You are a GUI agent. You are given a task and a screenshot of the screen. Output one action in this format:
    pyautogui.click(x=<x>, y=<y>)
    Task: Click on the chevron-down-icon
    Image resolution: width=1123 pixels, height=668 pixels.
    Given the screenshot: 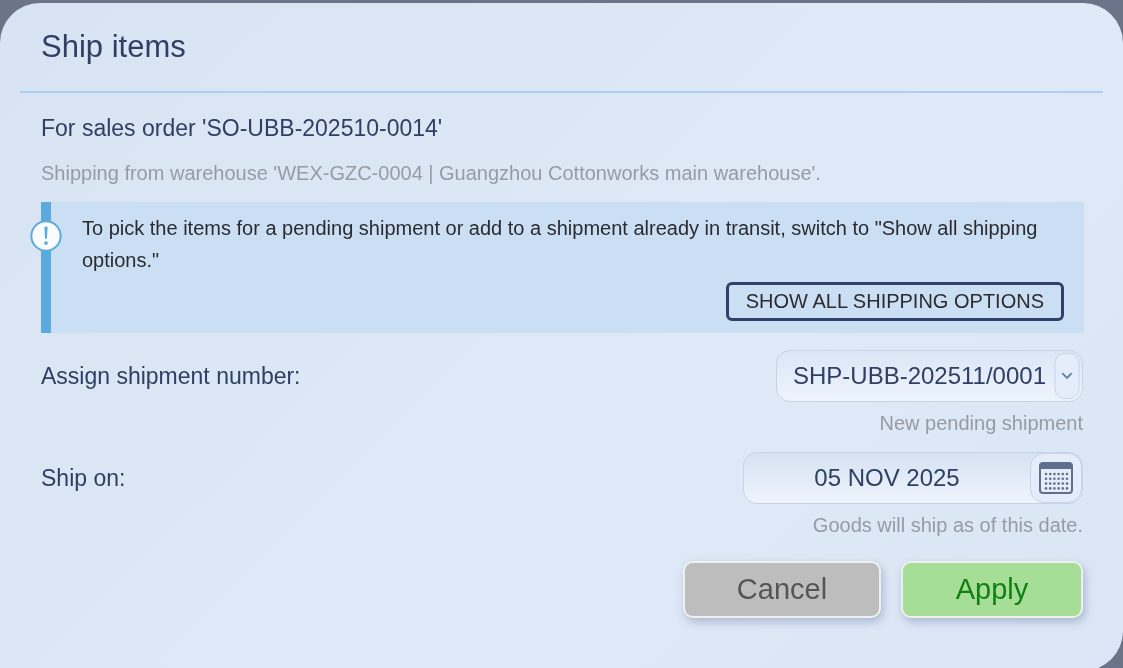 What is the action you would take?
    pyautogui.click(x=1067, y=376)
    